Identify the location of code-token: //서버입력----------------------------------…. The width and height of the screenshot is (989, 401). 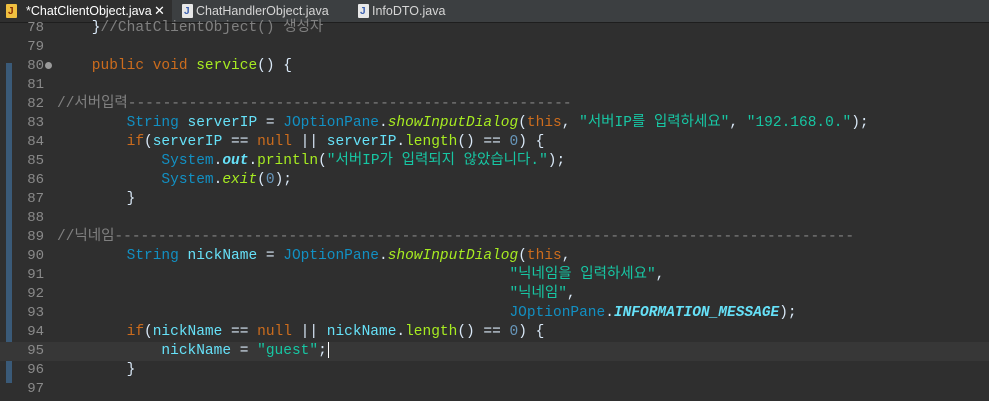
(314, 104).